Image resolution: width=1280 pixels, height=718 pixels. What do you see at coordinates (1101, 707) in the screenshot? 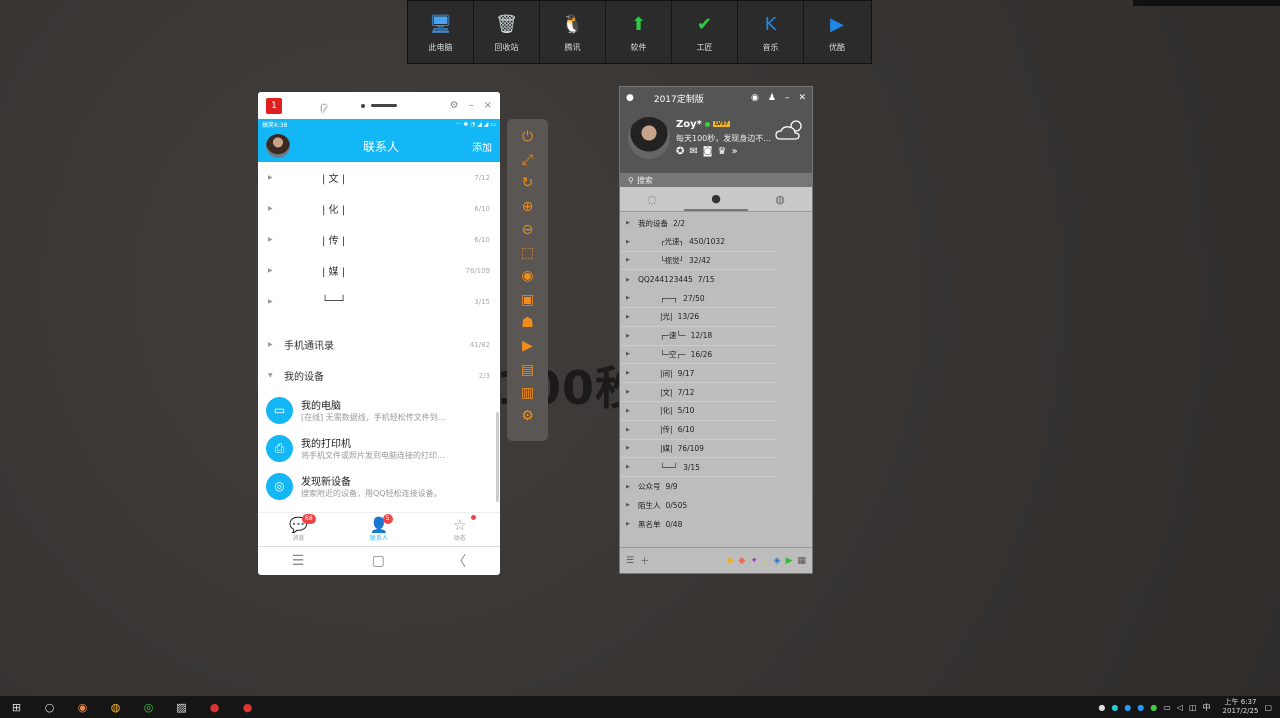
I see `qq-tray-icon: ●` at bounding box center [1101, 707].